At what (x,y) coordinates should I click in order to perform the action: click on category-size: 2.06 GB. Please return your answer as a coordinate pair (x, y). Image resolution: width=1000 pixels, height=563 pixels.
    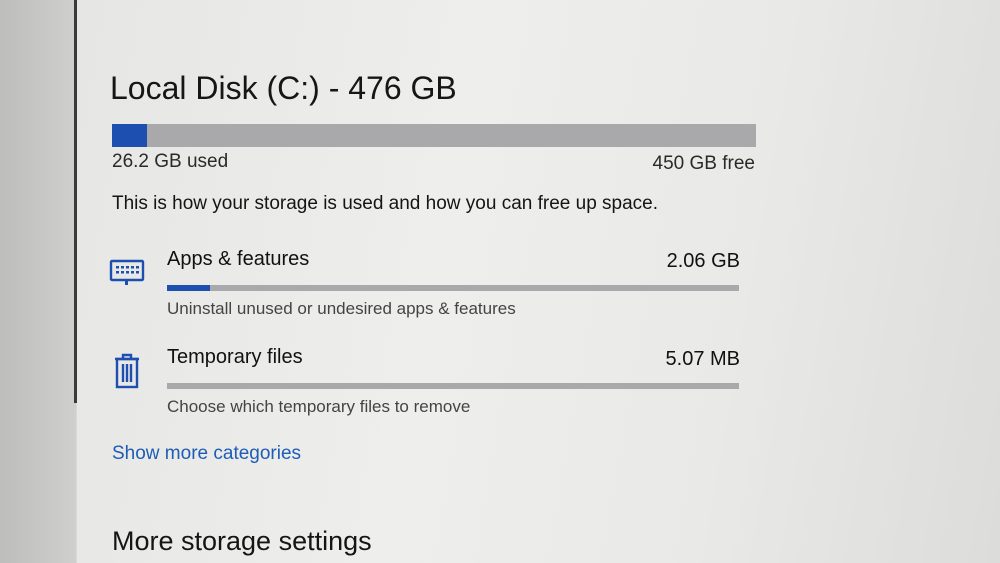
    Looking at the image, I should click on (703, 261).